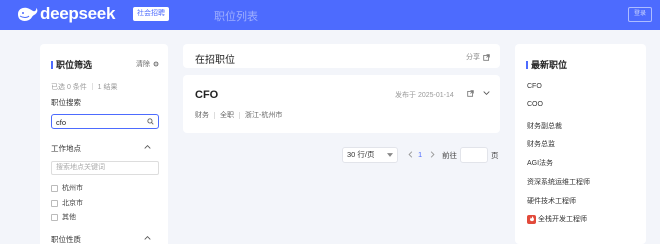 This screenshot has height=244, width=660. I want to click on job-title: CFO, so click(206, 95).